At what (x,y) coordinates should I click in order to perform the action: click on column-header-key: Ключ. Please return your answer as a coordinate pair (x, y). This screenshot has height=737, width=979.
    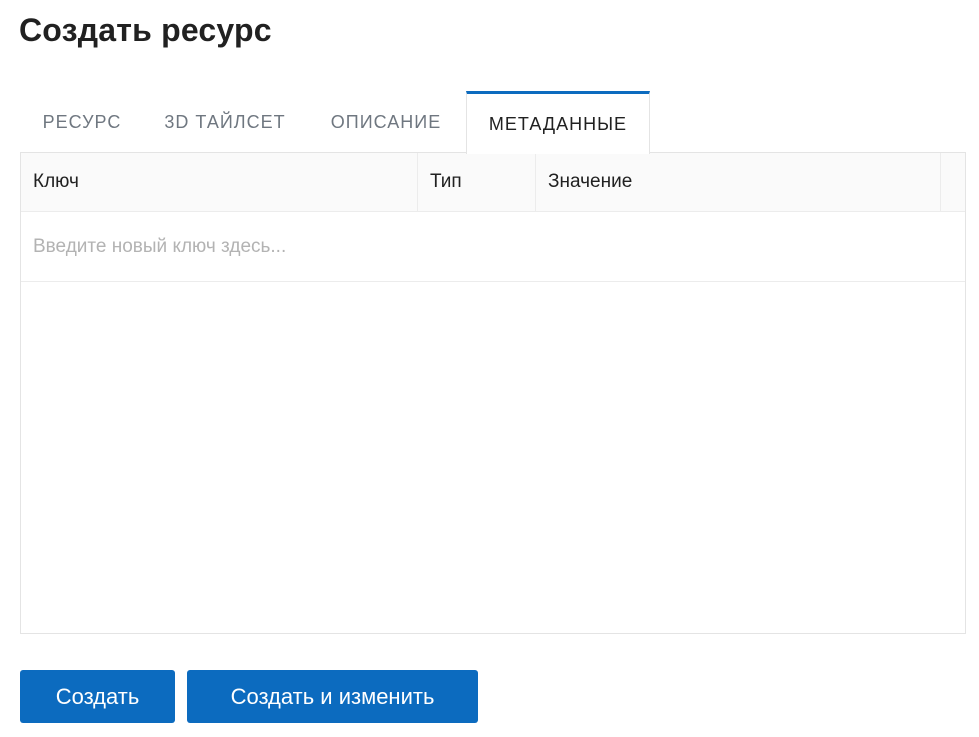
    Looking at the image, I should click on (219, 182).